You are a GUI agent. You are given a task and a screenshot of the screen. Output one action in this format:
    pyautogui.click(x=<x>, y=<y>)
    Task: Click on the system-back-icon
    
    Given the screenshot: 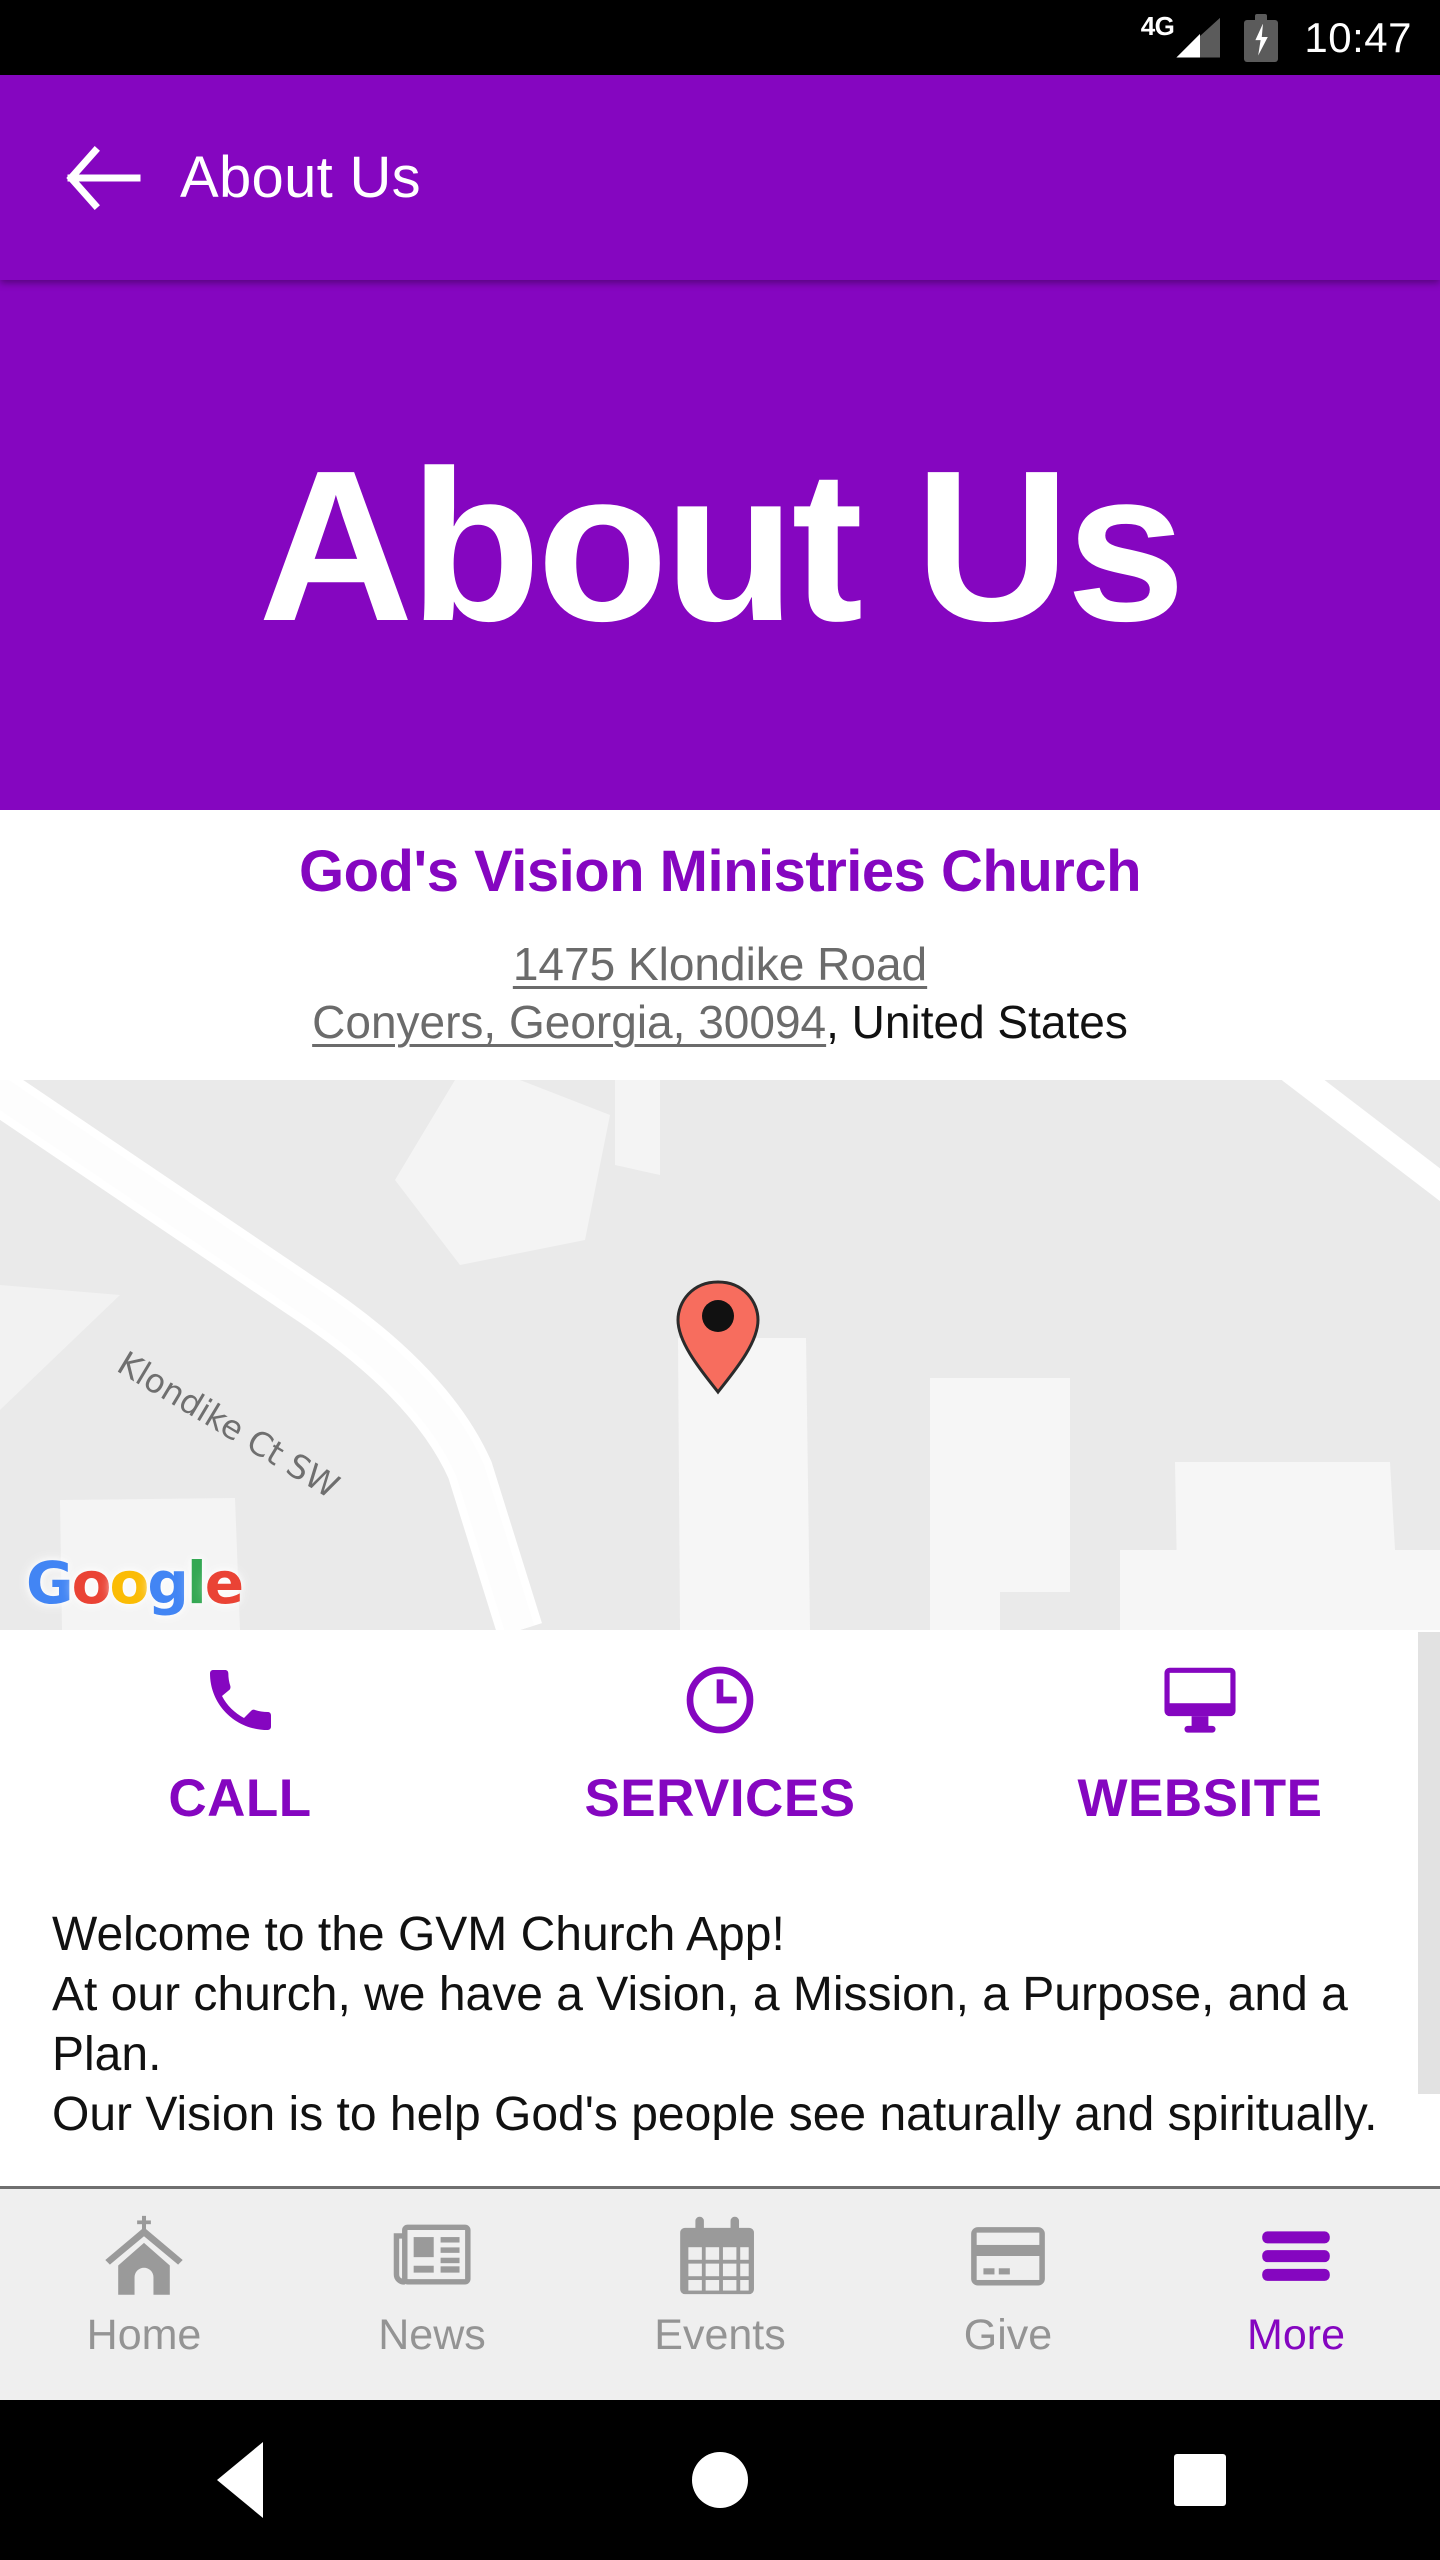 What is the action you would take?
    pyautogui.click(x=240, y=2480)
    